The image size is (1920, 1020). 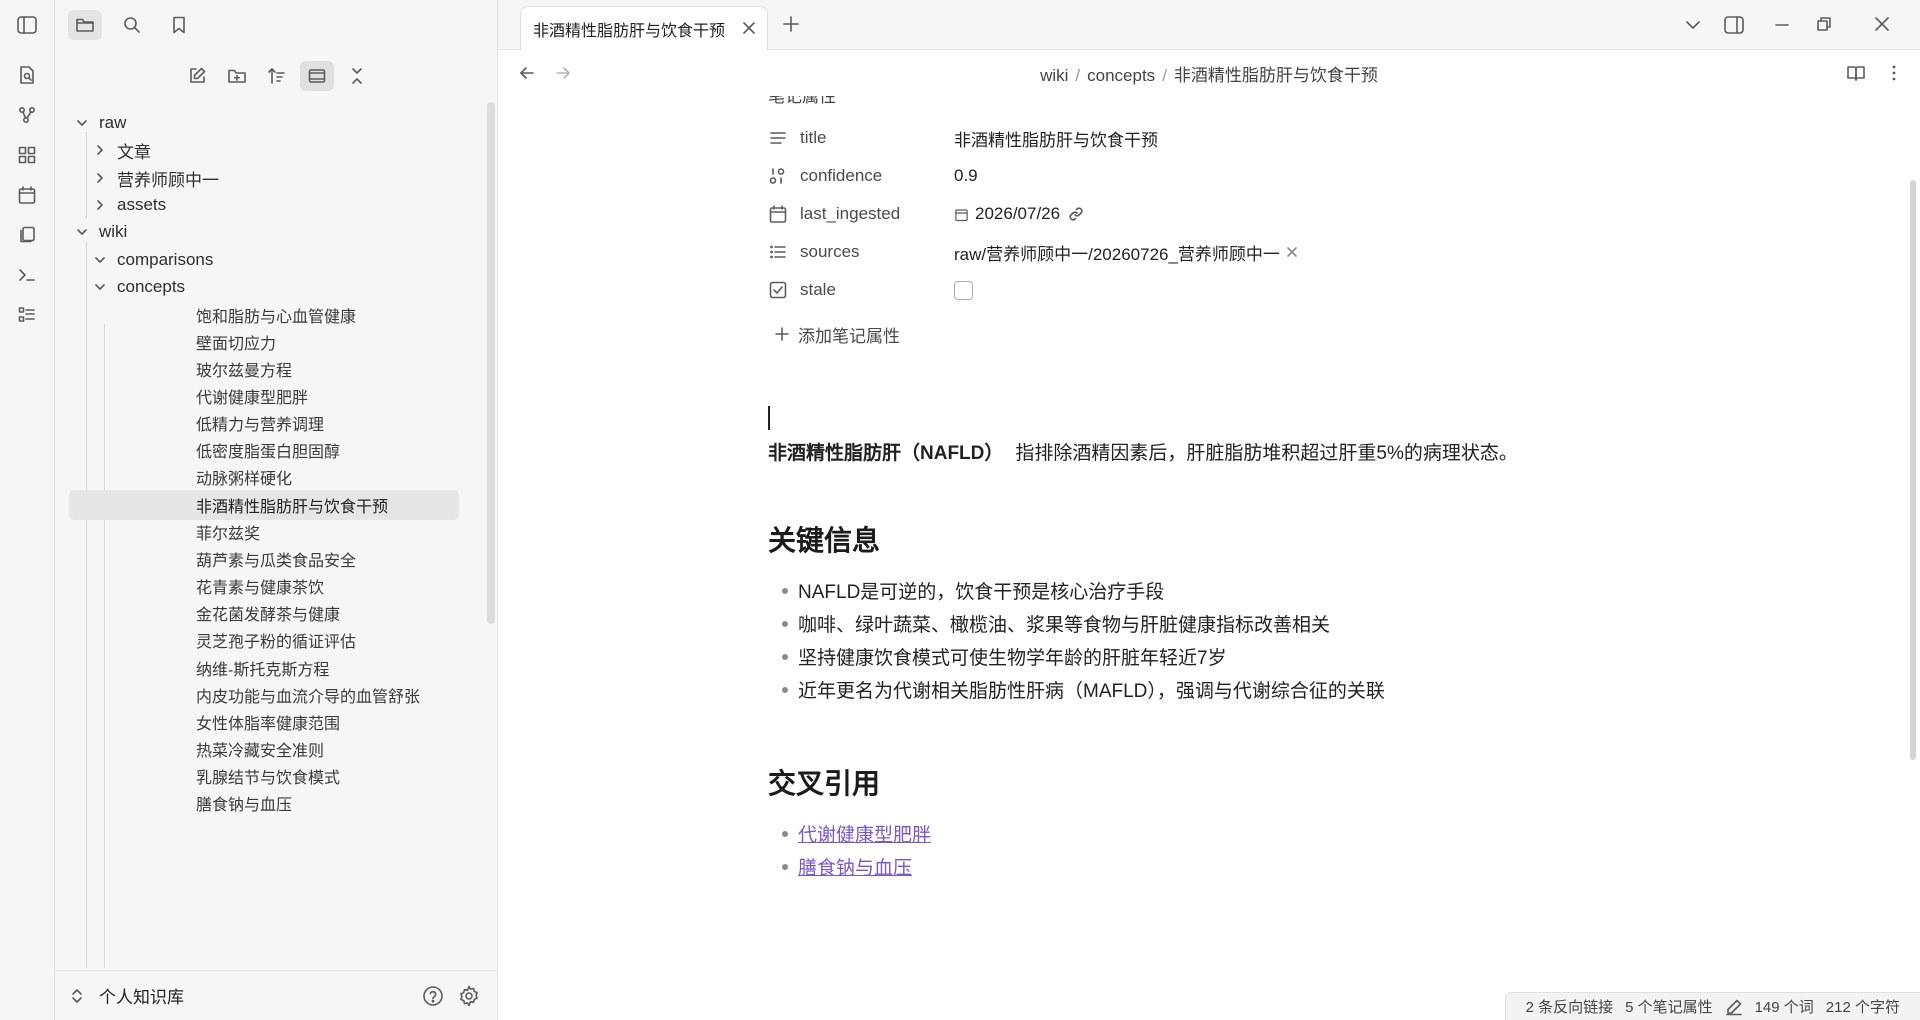 I want to click on minimize-icon, so click(x=1782, y=25).